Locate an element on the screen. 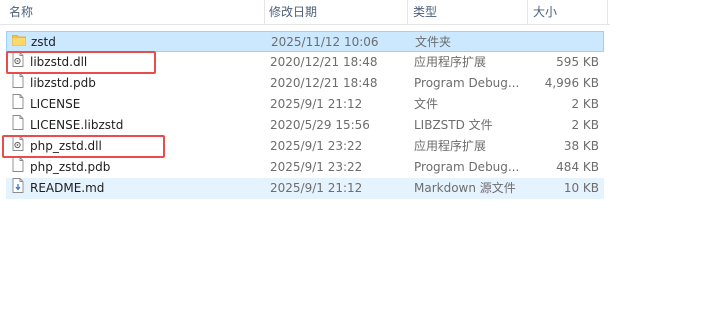  file-row: zstd 2025/11/12 10:06 文件夹 is located at coordinates (305, 41).